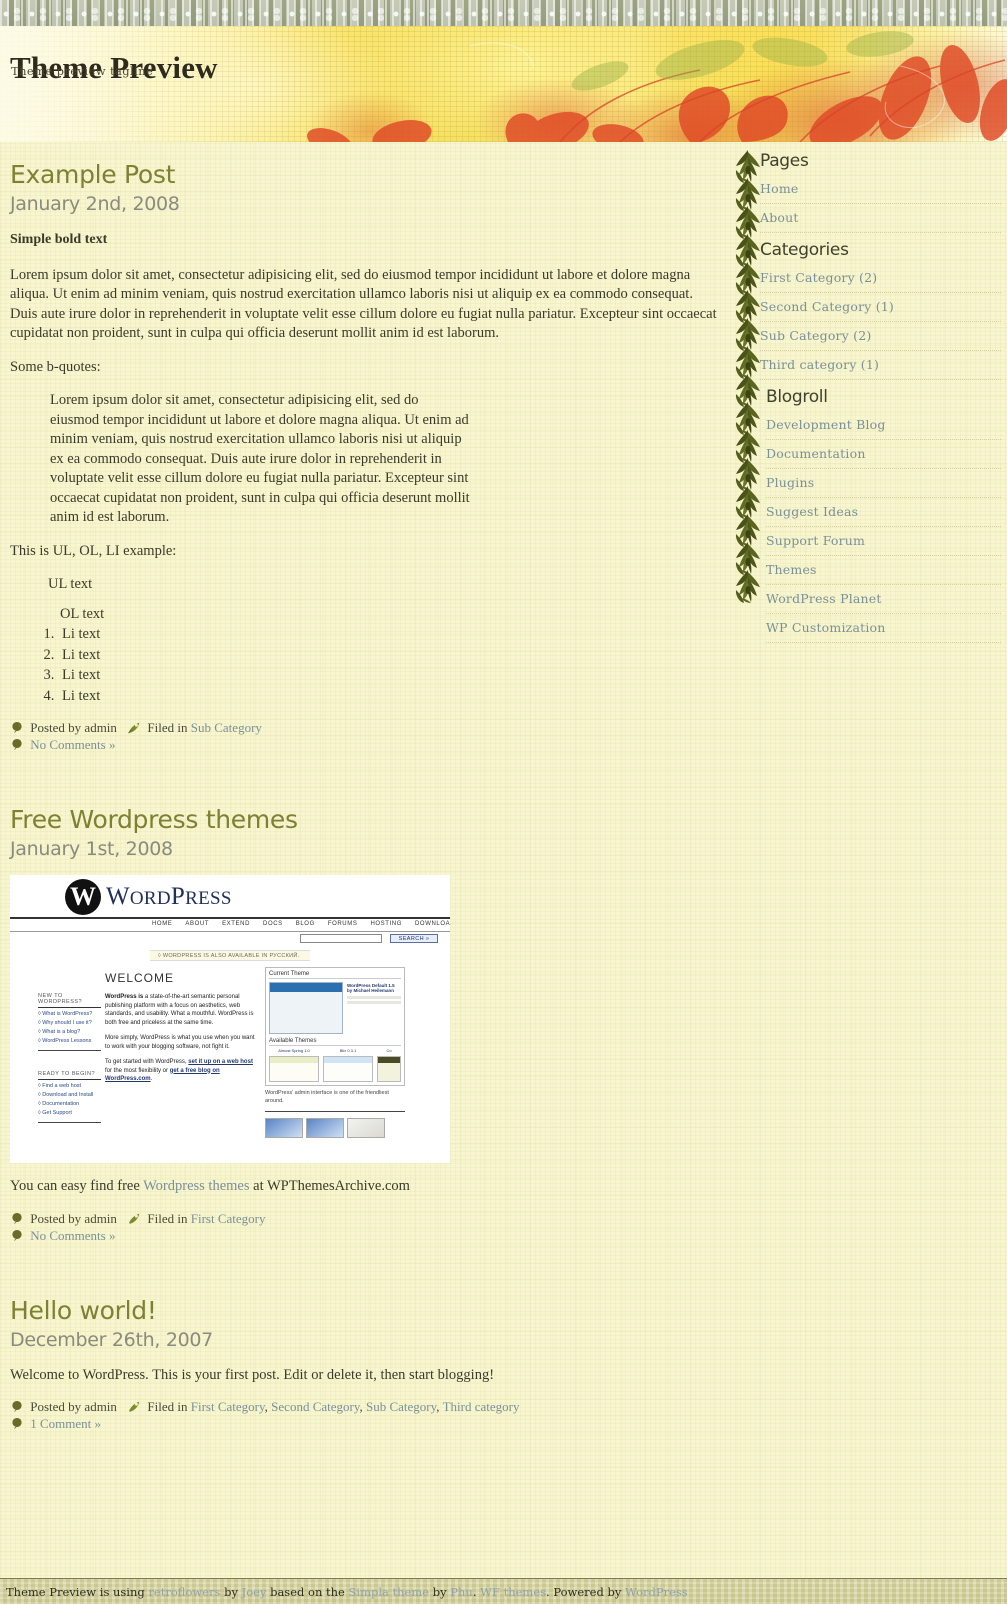 This screenshot has width=1007, height=1604. What do you see at coordinates (230, 939) in the screenshot?
I see `wp-search-row: SEARCH »` at bounding box center [230, 939].